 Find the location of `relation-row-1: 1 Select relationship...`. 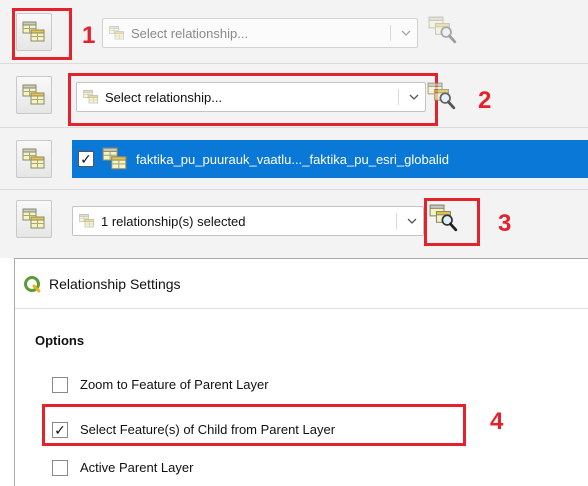

relation-row-1: 1 Select relationship... is located at coordinates (294, 32).